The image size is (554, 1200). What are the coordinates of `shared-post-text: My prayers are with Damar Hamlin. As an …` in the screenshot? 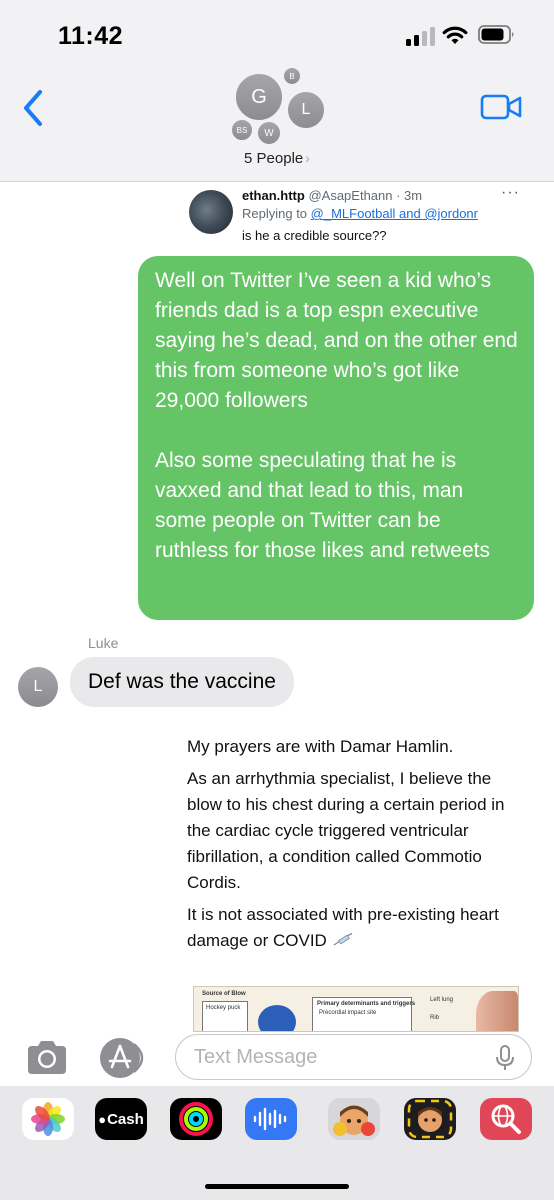 It's located at (357, 847).